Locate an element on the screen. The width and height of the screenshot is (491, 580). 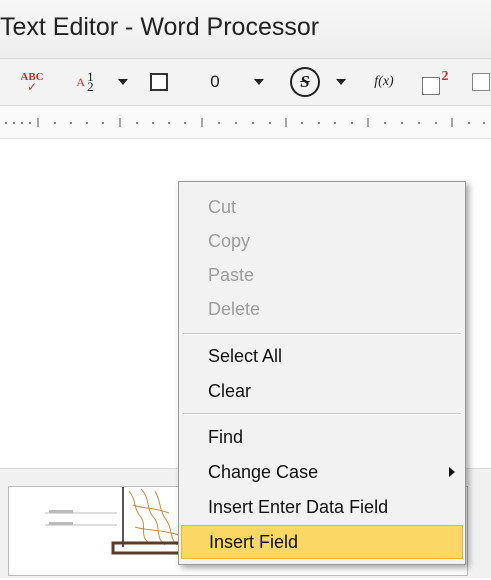
size-dropdown-button is located at coordinates (259, 82).